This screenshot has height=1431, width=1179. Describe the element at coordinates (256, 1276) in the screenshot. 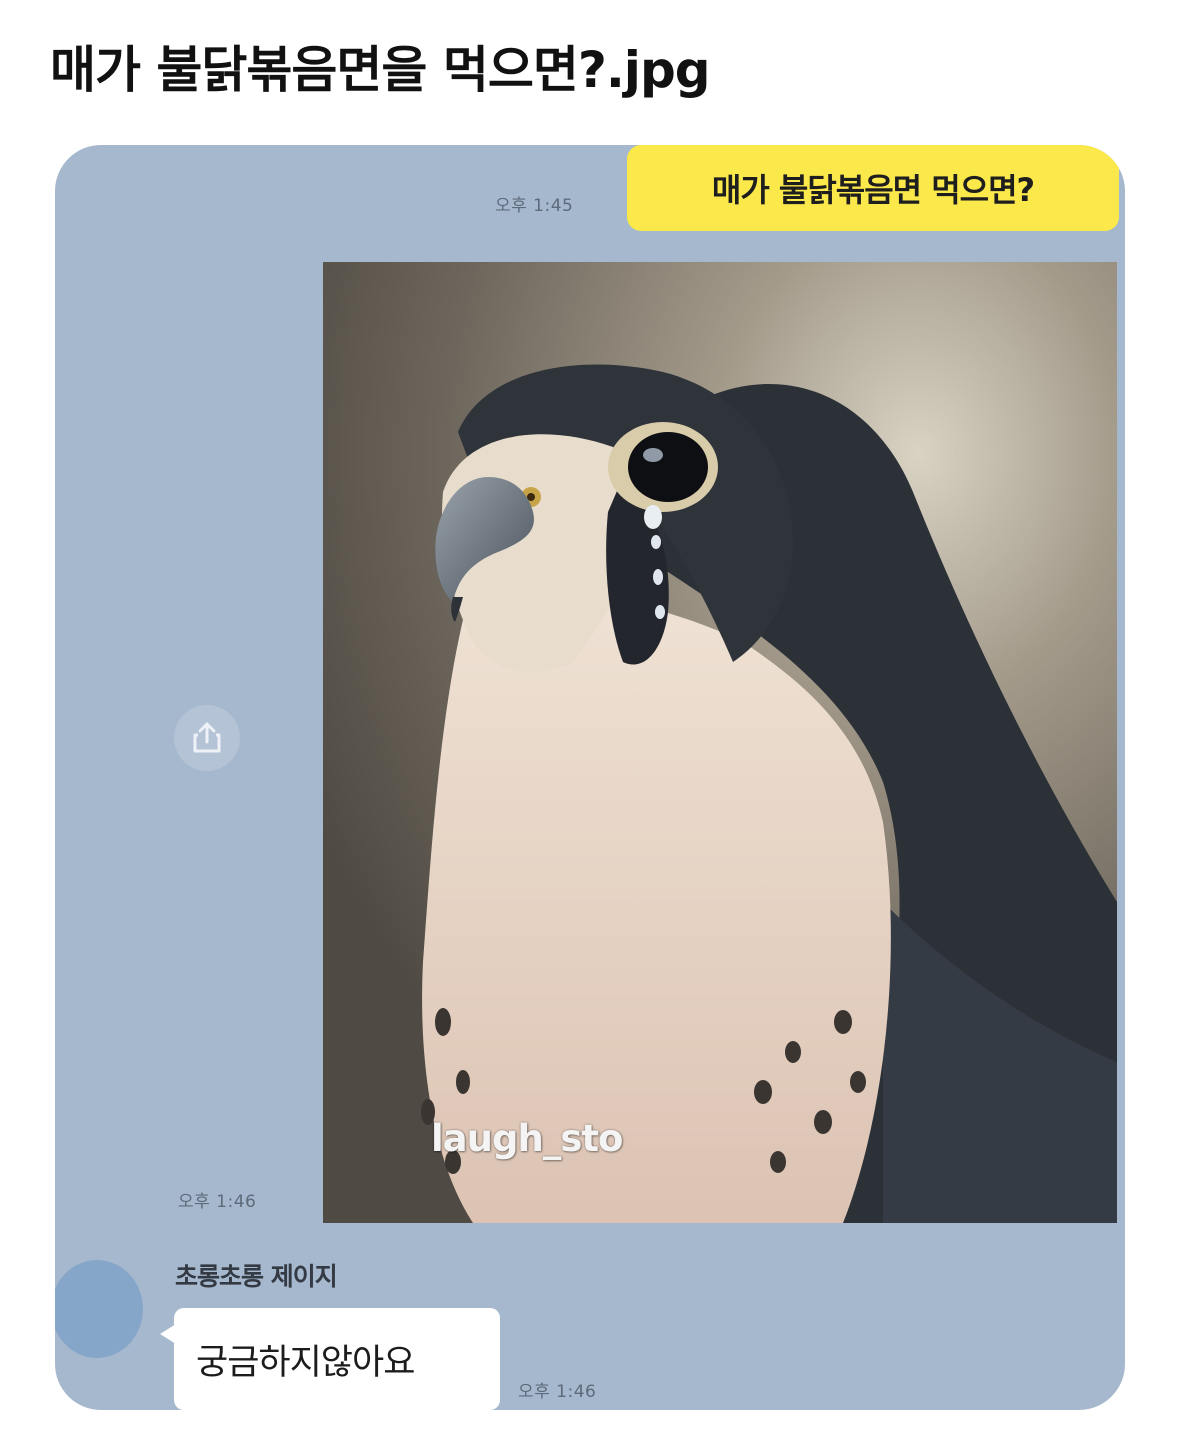

I see `sender-name: 초롱초롱 제이지` at that location.